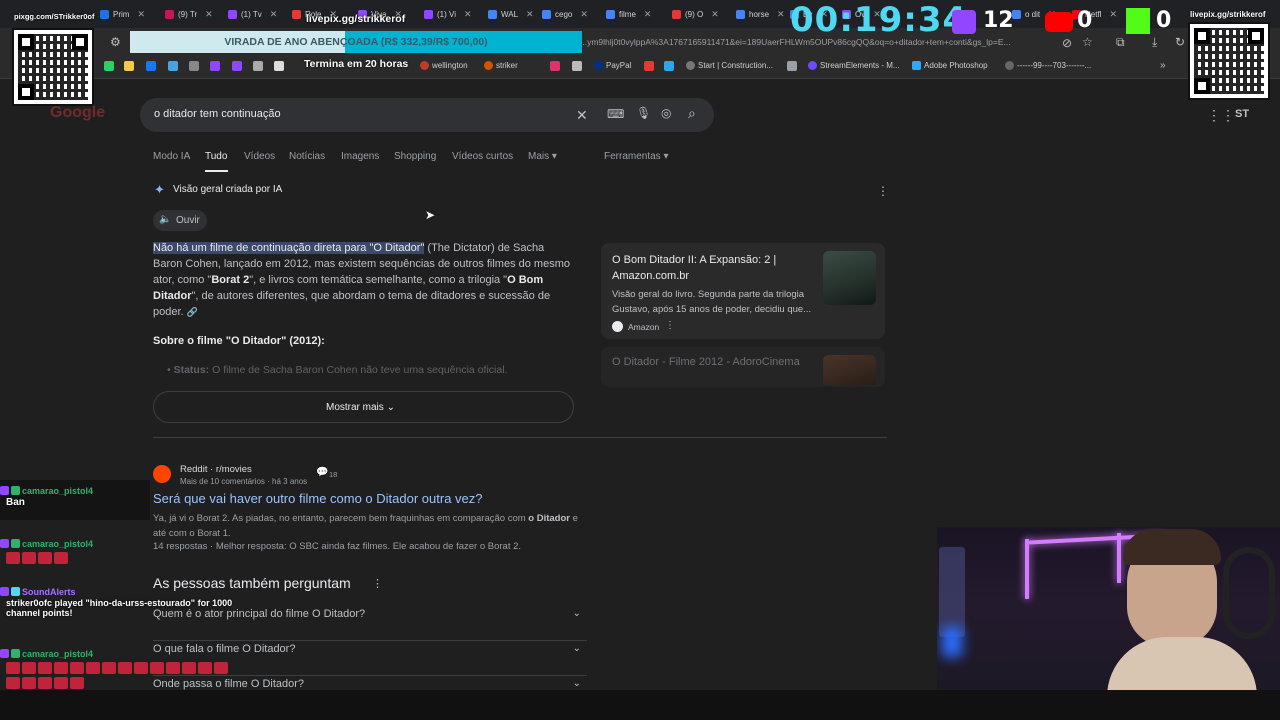 The image size is (1280, 720). Describe the element at coordinates (1221, 115) in the screenshot. I see `apps-grid-icon: ⋮⋮` at that location.